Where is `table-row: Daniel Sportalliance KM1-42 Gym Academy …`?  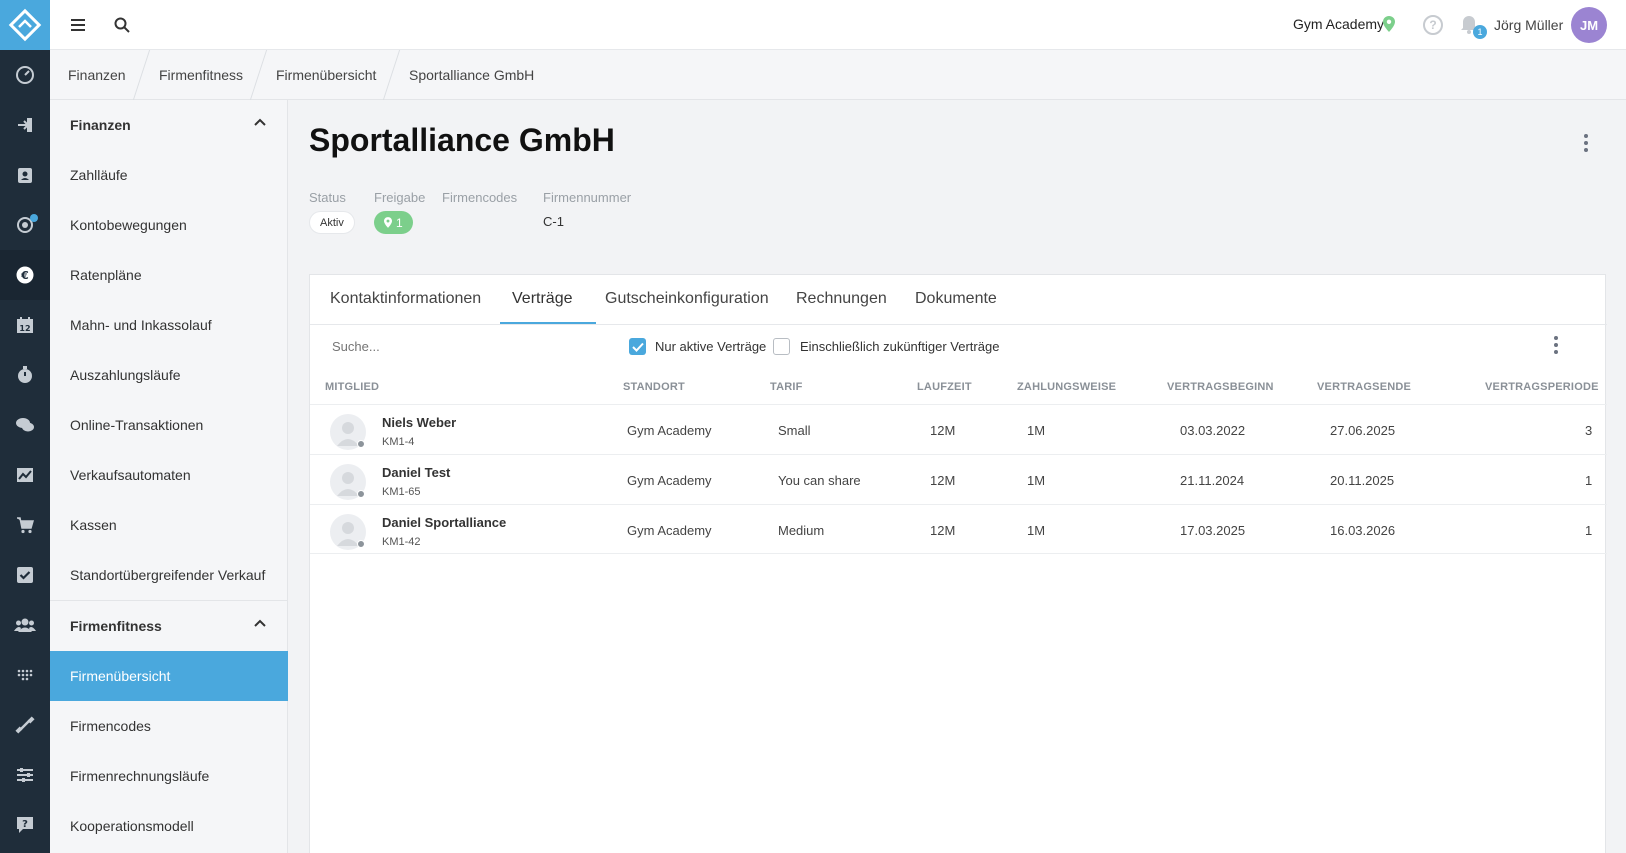 table-row: Daniel Sportalliance KM1-42 Gym Academy … is located at coordinates (958, 529).